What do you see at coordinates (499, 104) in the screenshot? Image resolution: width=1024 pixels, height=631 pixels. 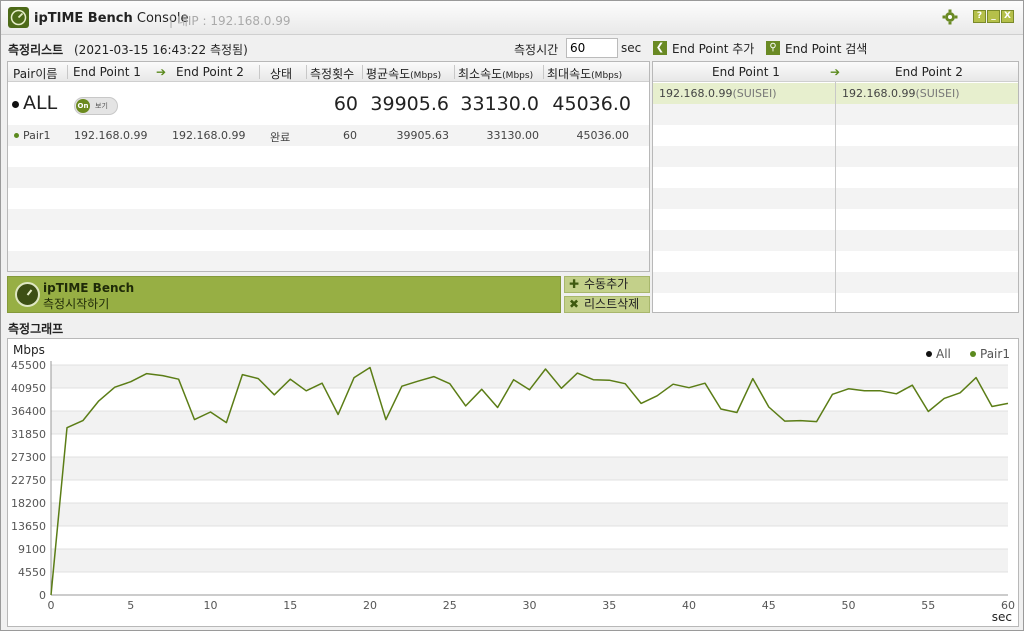 I see `all-min: 33130.0` at bounding box center [499, 104].